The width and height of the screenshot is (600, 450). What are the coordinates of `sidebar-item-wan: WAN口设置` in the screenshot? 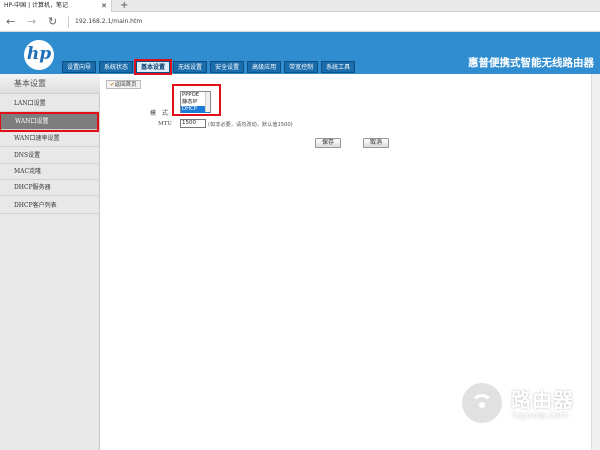 It's located at (49, 122).